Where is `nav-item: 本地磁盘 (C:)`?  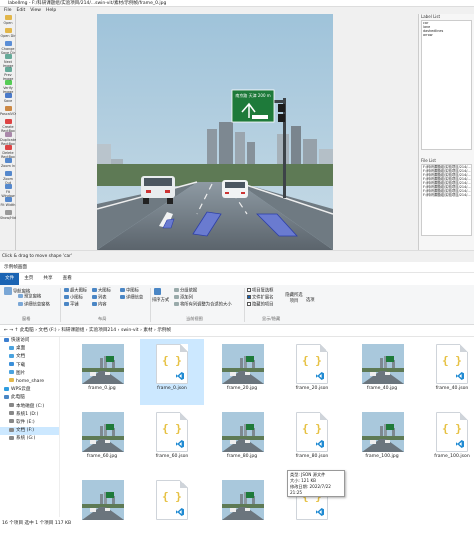 nav-item: 本地磁盘 (C:) is located at coordinates (29, 407).